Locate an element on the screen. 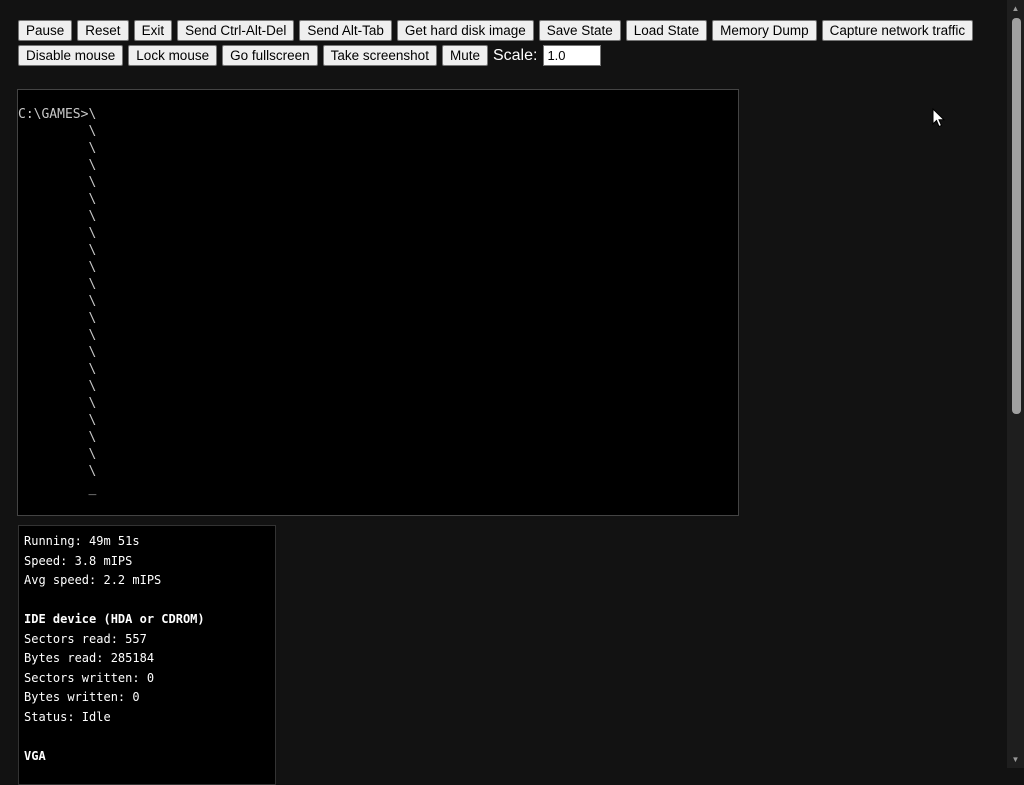  mouse-pointer-icon is located at coordinates (939, 118).